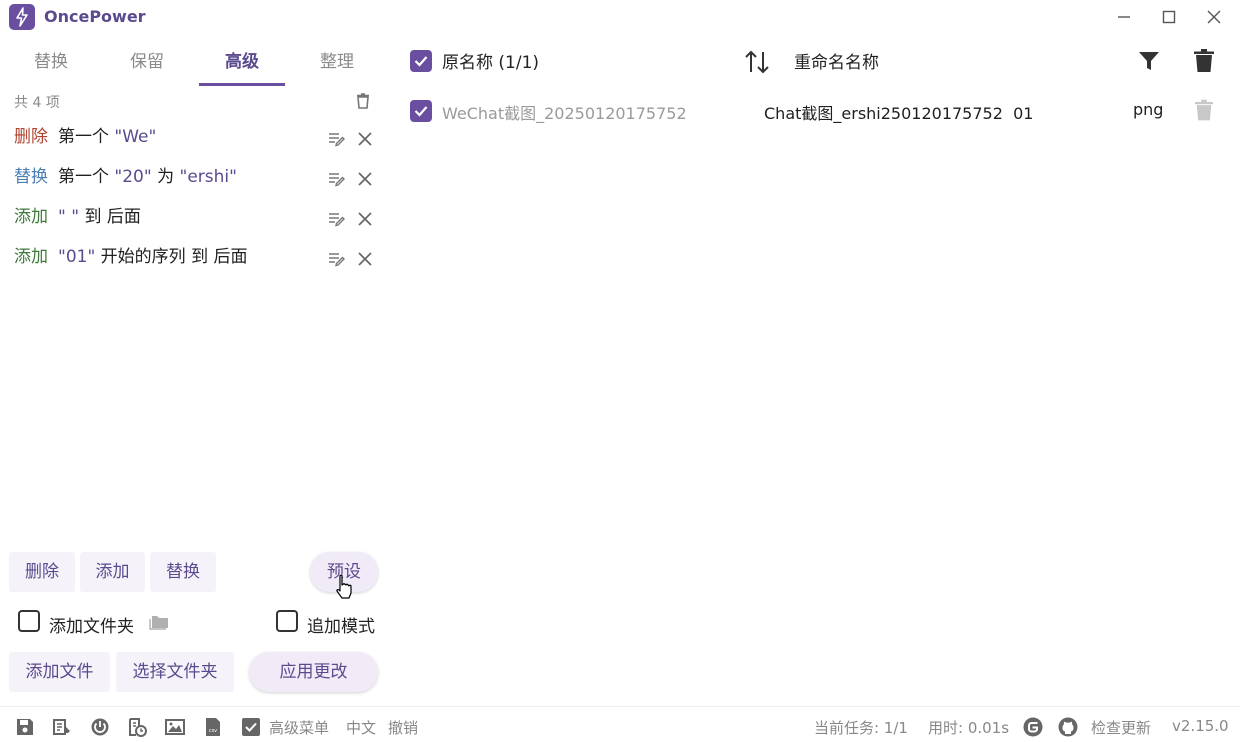  Describe the element at coordinates (196, 63) in the screenshot. I see `tab-bar: 替换 保留 高级 整理` at that location.